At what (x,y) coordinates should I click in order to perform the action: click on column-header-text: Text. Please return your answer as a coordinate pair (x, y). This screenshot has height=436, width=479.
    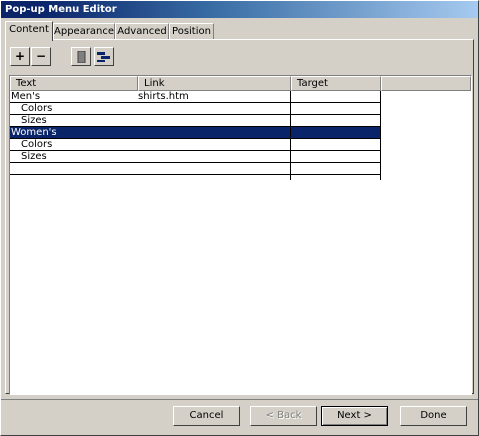
    Looking at the image, I should click on (74, 83).